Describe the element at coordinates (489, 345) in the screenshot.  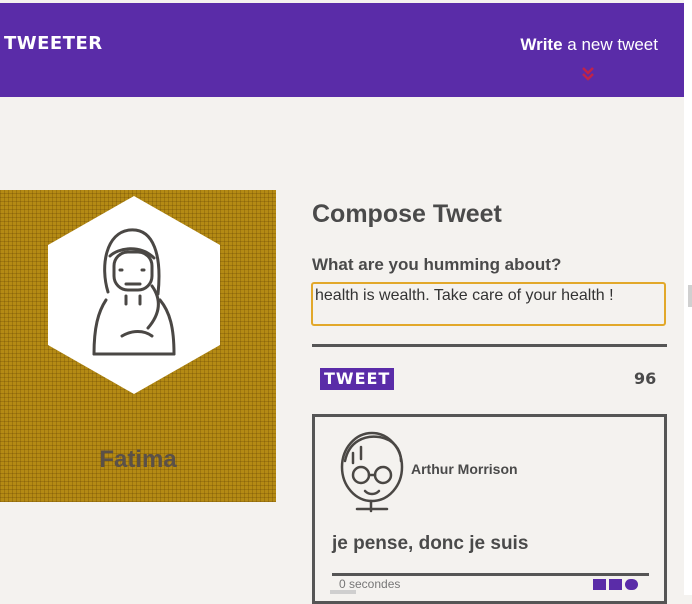
I see `compose-divider` at that location.